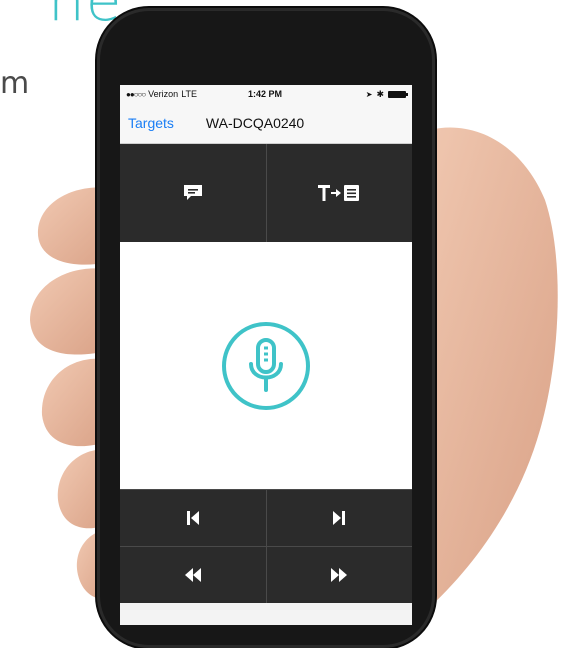 The height and width of the screenshot is (648, 573). I want to click on text-to-list-icon, so click(339, 193).